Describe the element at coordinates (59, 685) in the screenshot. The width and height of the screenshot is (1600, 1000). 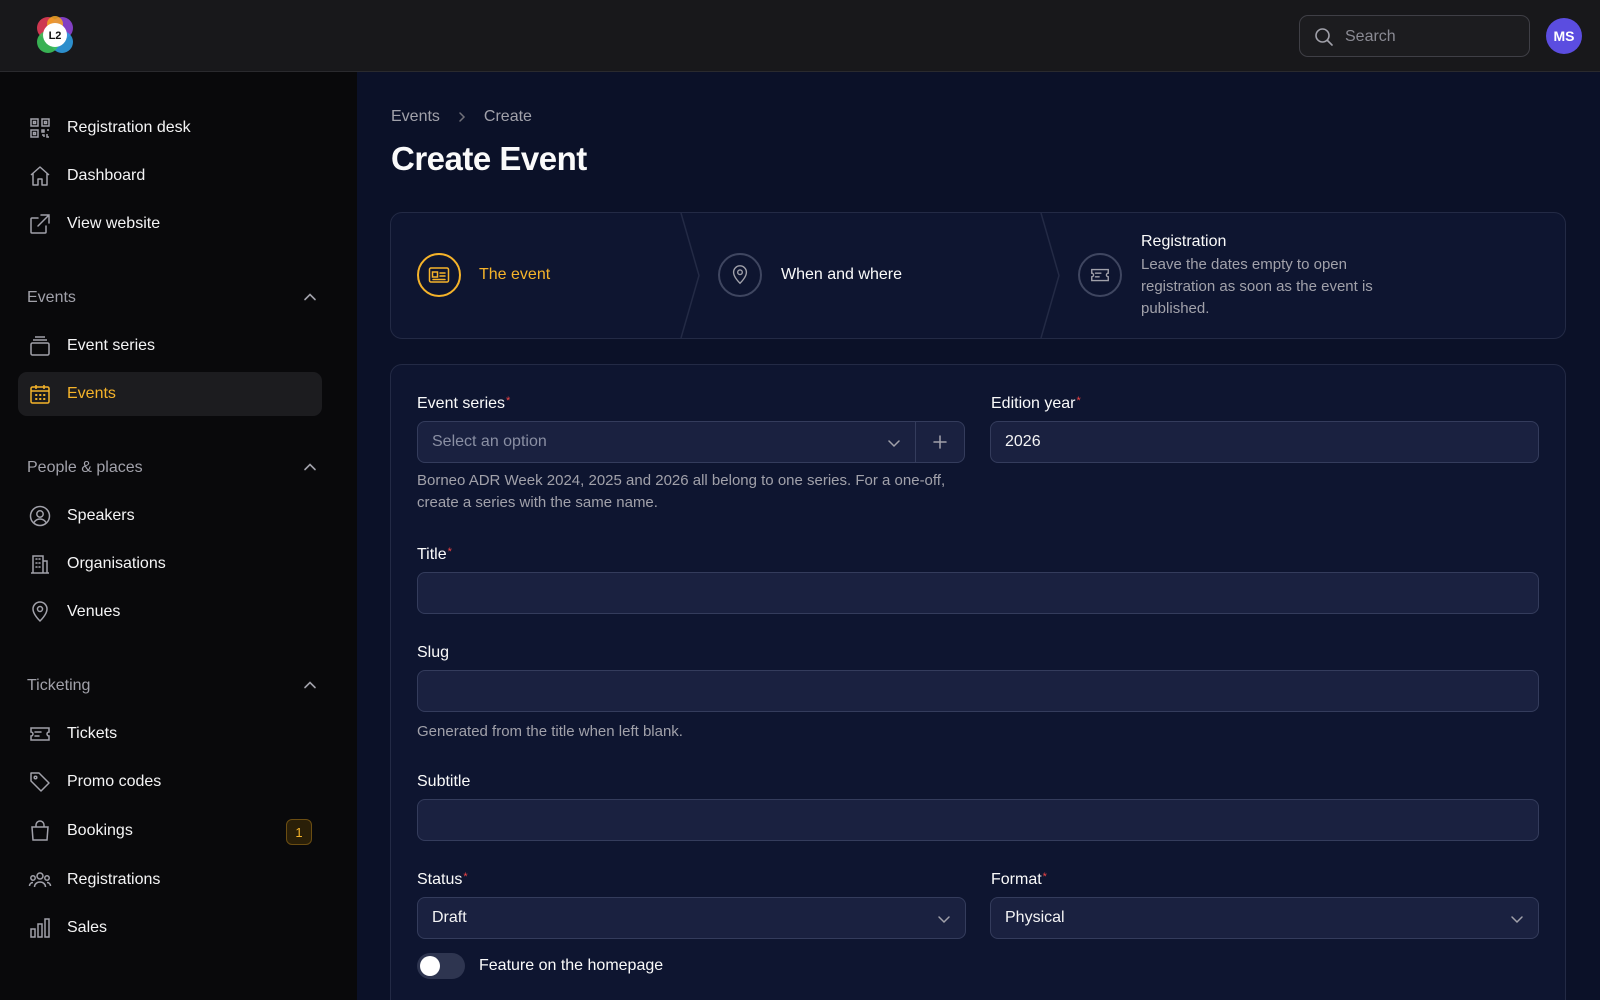
I see `group-title: Ticketing` at that location.